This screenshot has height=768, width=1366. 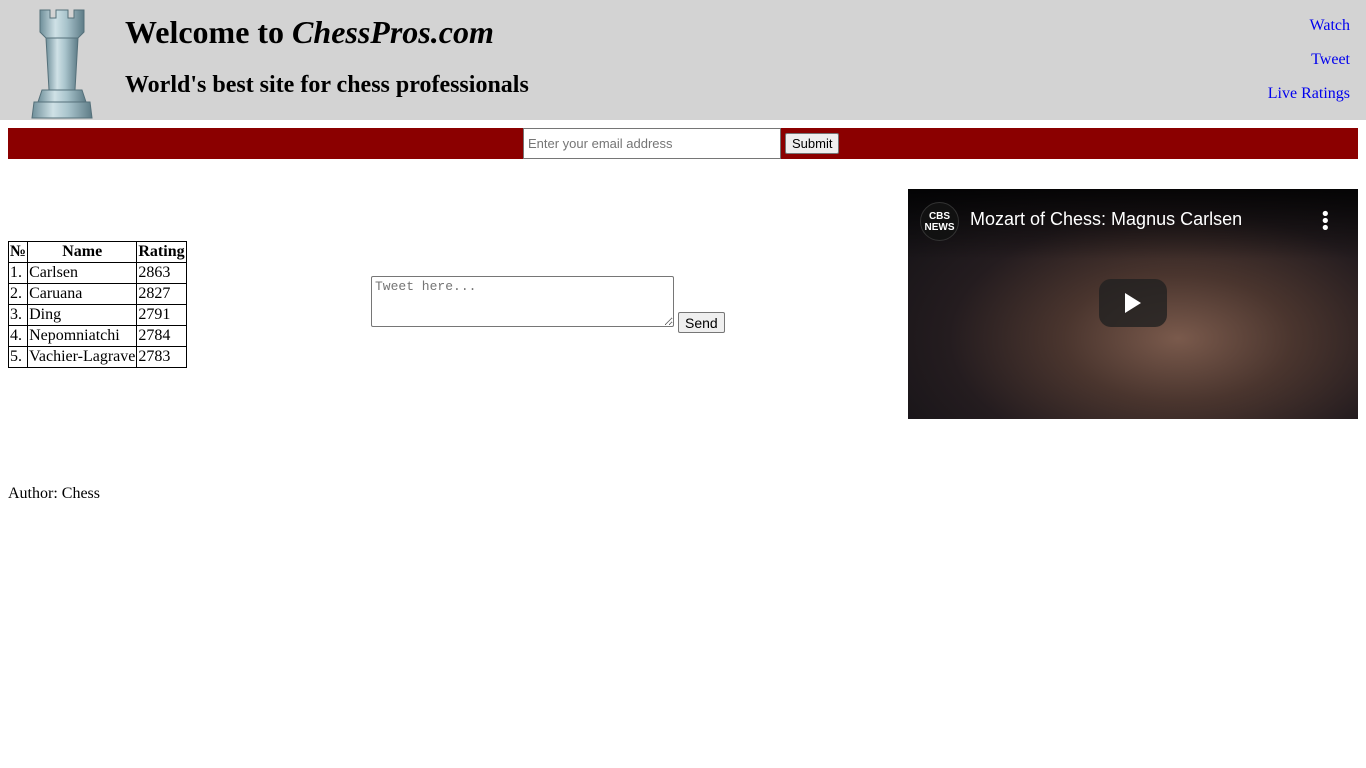 What do you see at coordinates (161, 315) in the screenshot?
I see `player-rating: 2791` at bounding box center [161, 315].